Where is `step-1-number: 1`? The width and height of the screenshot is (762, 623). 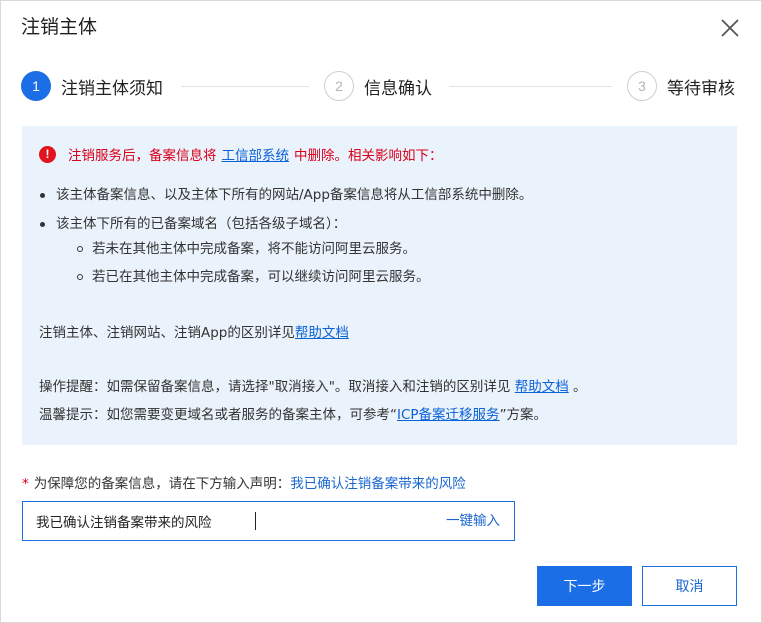 step-1-number: 1 is located at coordinates (36, 86).